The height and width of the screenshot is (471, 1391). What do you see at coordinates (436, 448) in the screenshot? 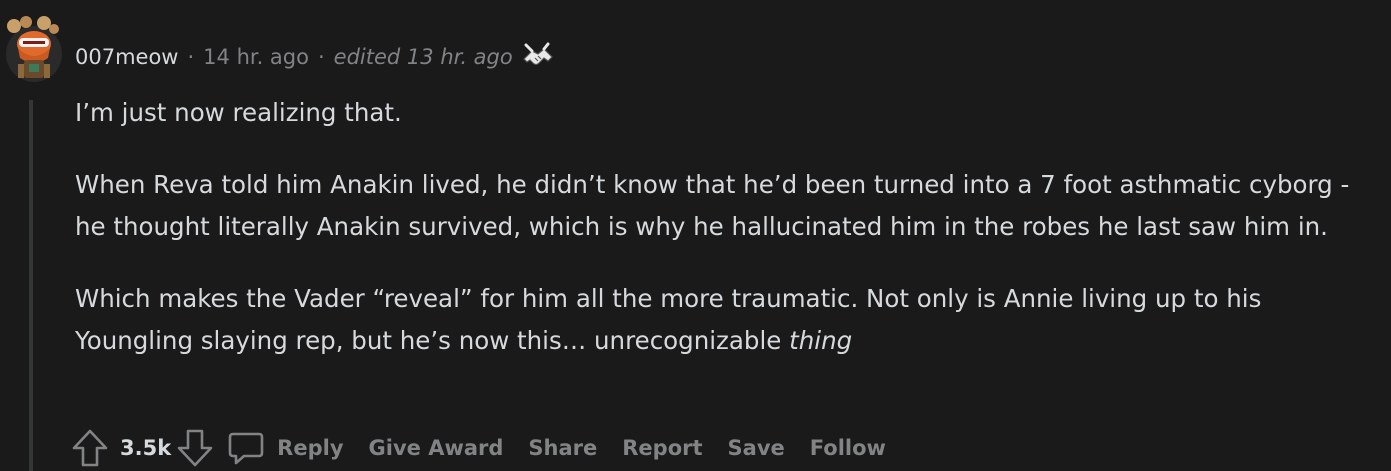
I see `give-award-button: Give Award` at bounding box center [436, 448].